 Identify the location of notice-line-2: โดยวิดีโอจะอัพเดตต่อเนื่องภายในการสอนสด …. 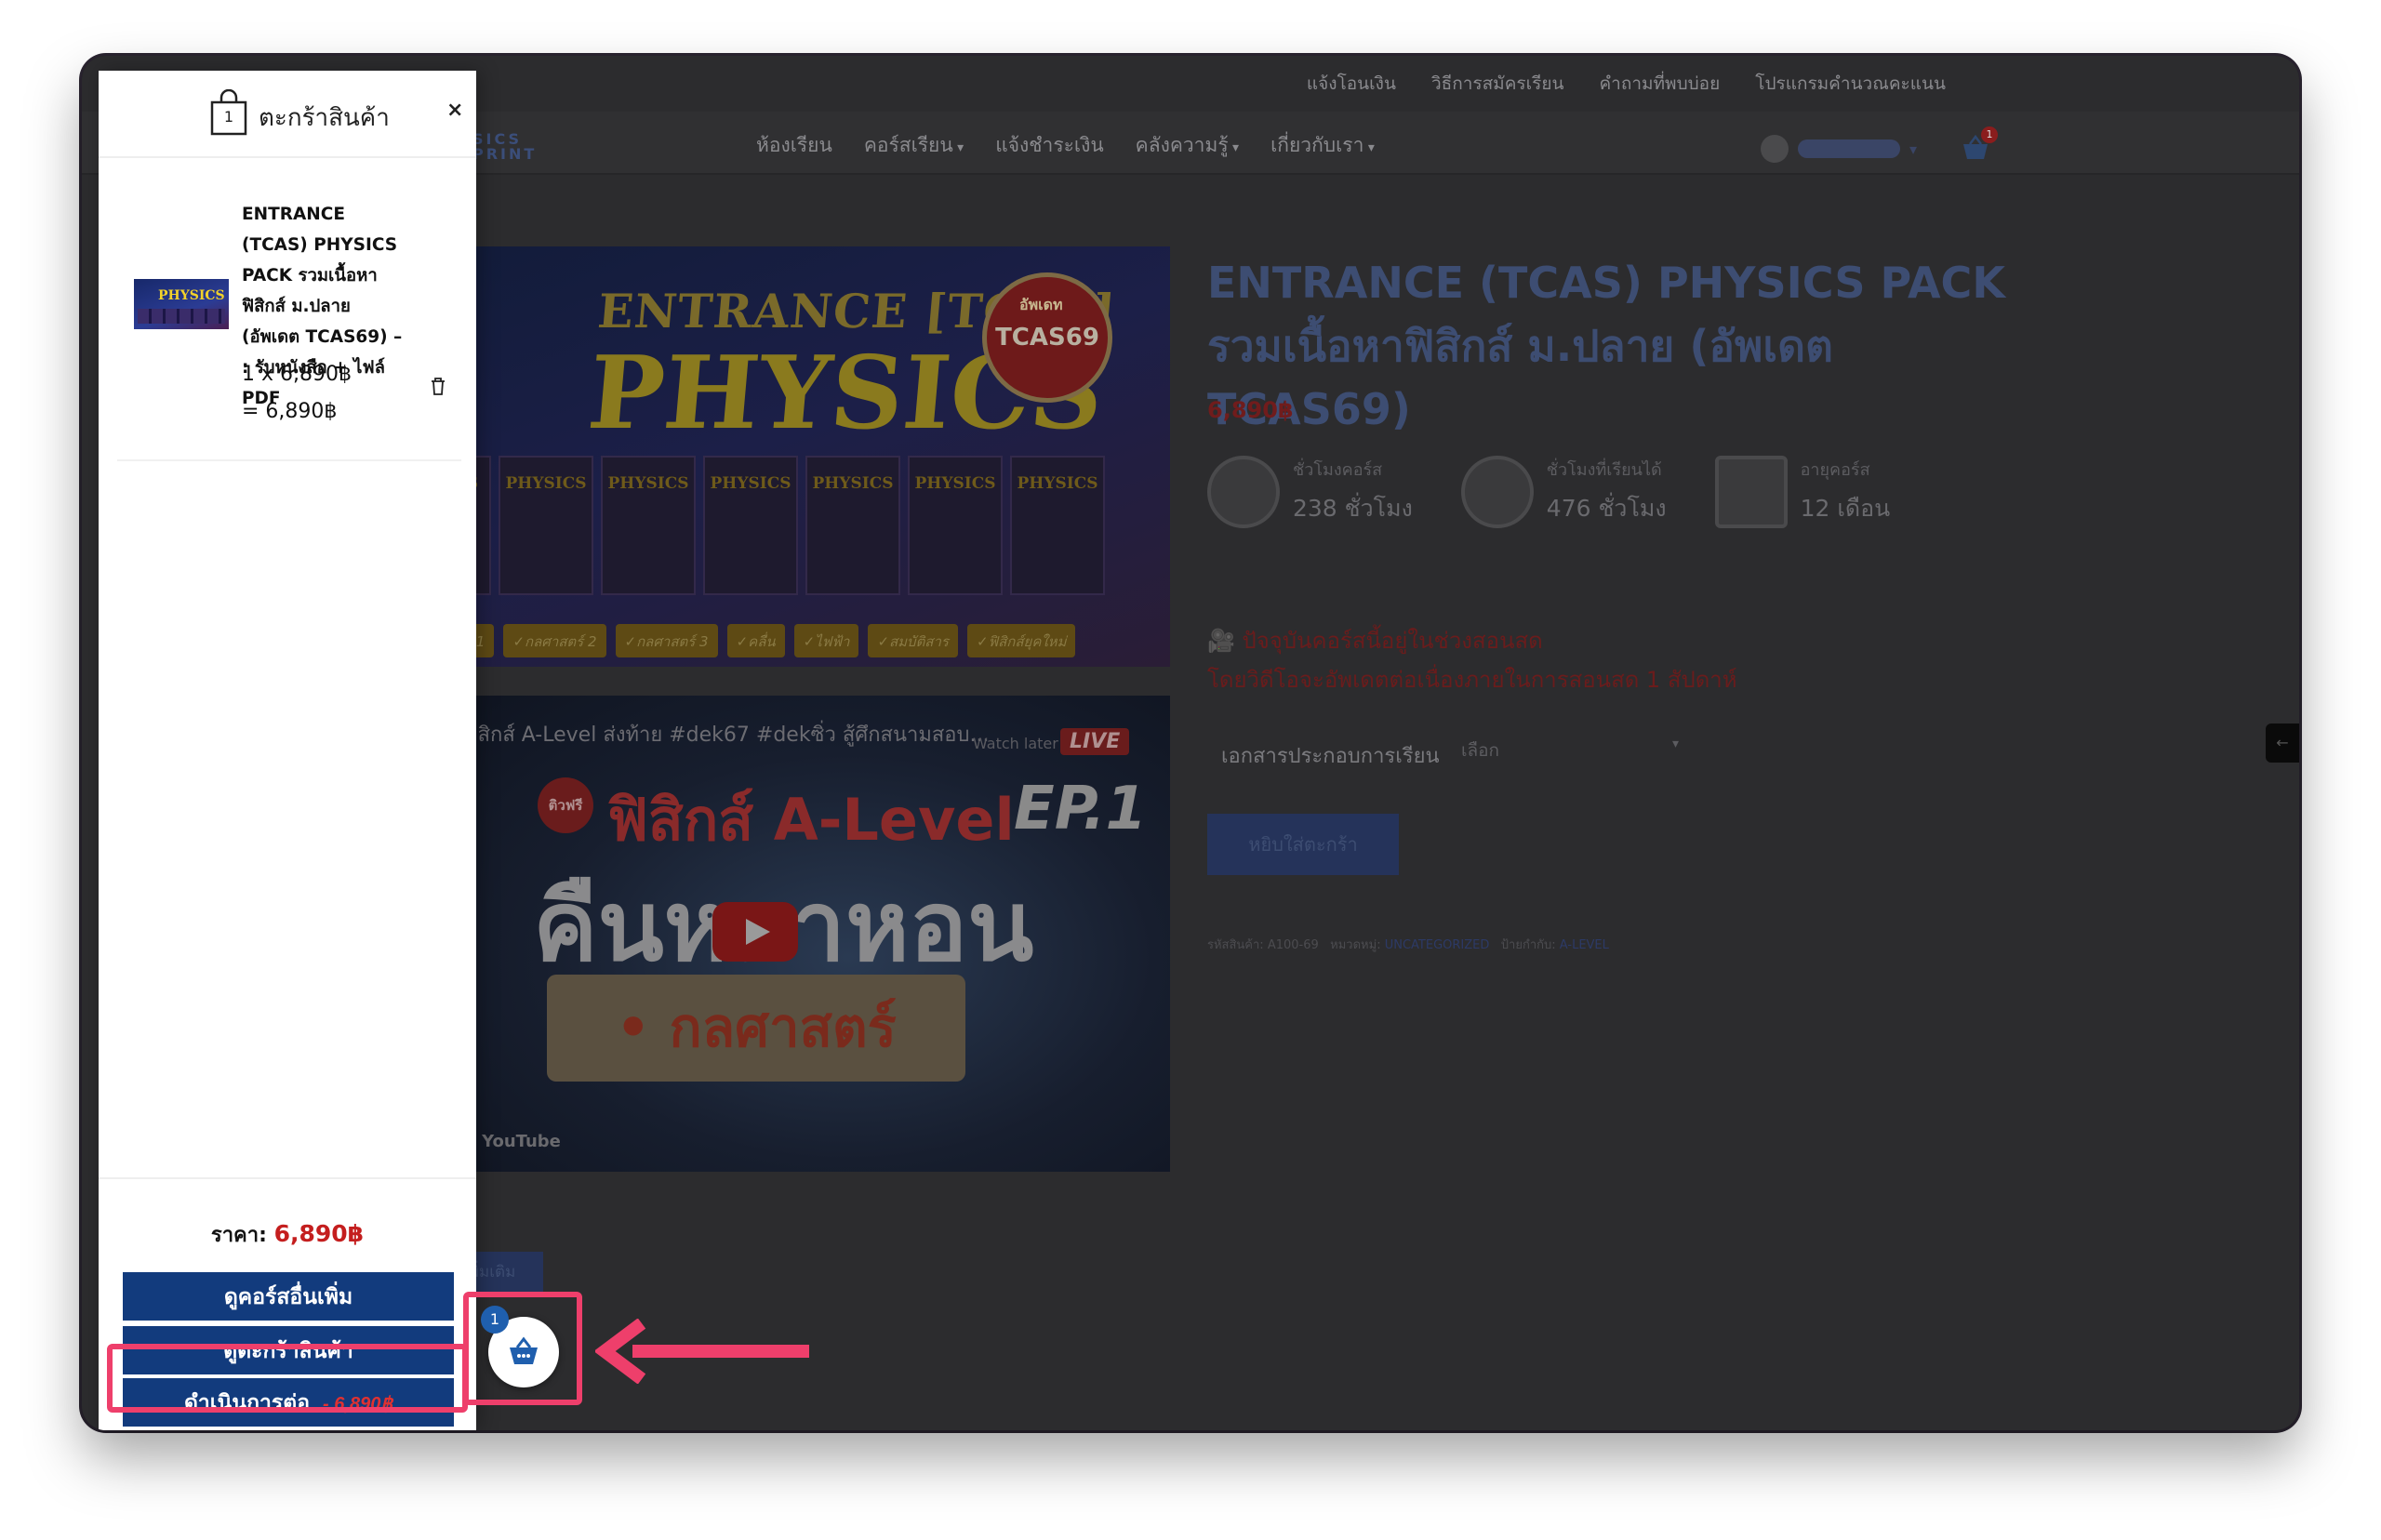
(1472, 680).